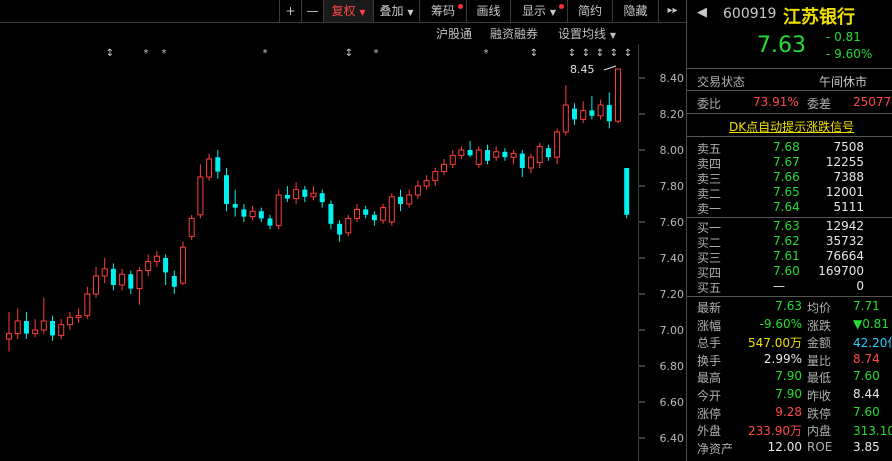  Describe the element at coordinates (709, 104) in the screenshot. I see `weibi-label: 委比` at that location.